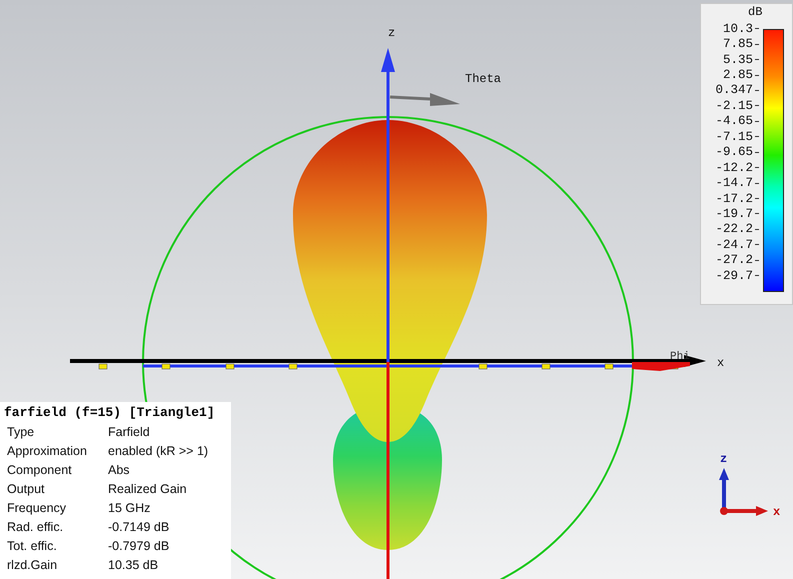  What do you see at coordinates (734, 137) in the screenshot?
I see `legend-tick-label: -7.15` at bounding box center [734, 137].